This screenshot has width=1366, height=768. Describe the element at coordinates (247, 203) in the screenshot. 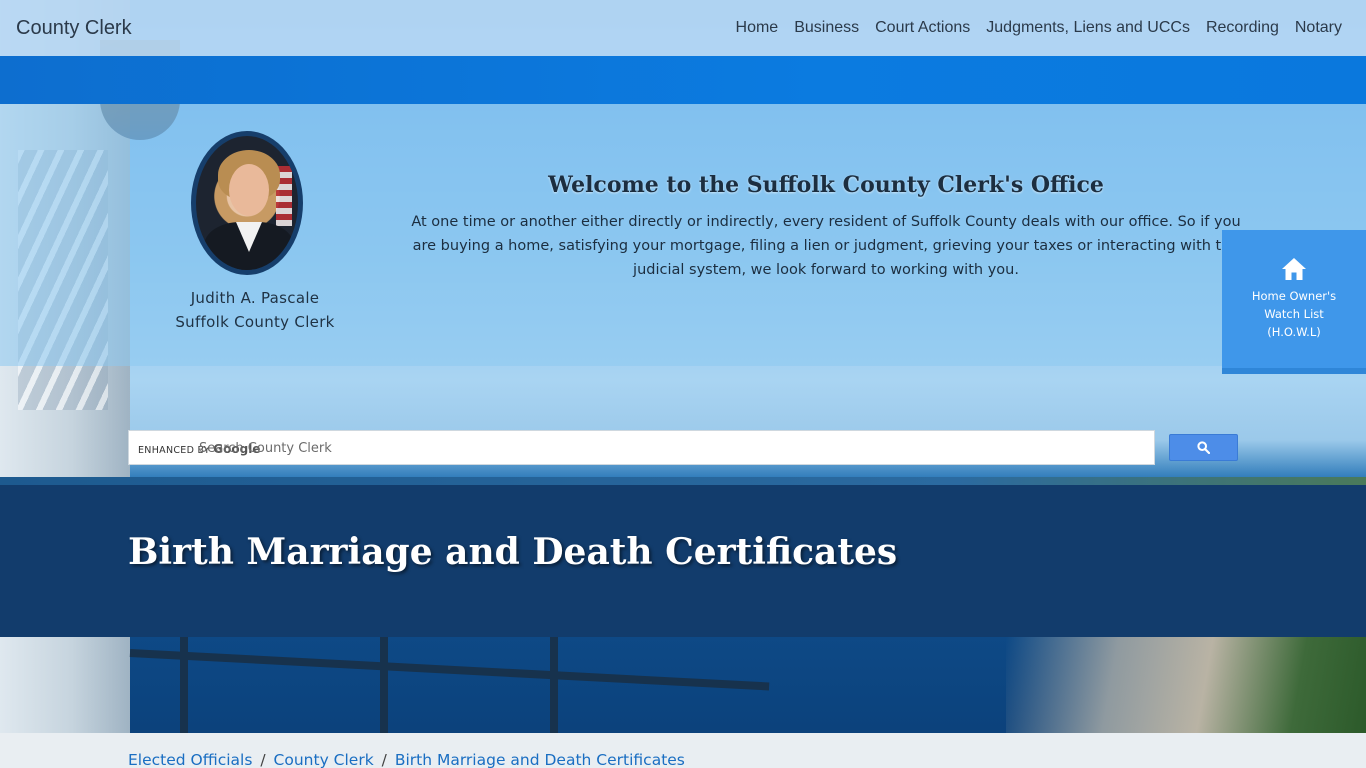

I see `clerk-portrait` at that location.